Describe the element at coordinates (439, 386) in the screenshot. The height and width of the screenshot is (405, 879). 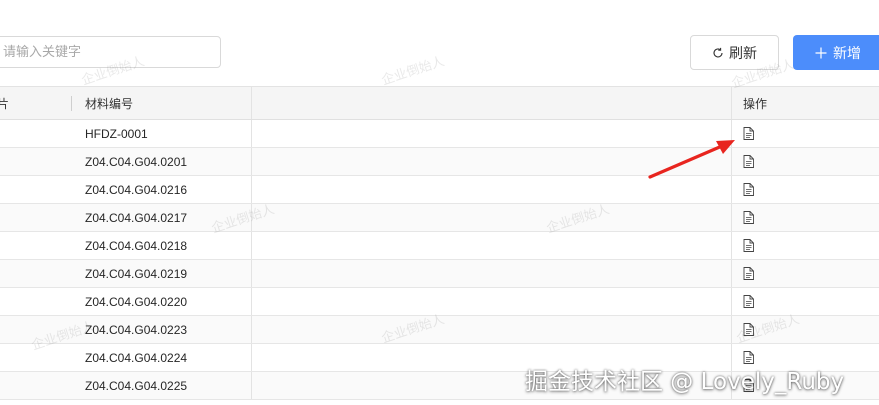
I see `table-row: Z04.C04.G04.0225` at that location.